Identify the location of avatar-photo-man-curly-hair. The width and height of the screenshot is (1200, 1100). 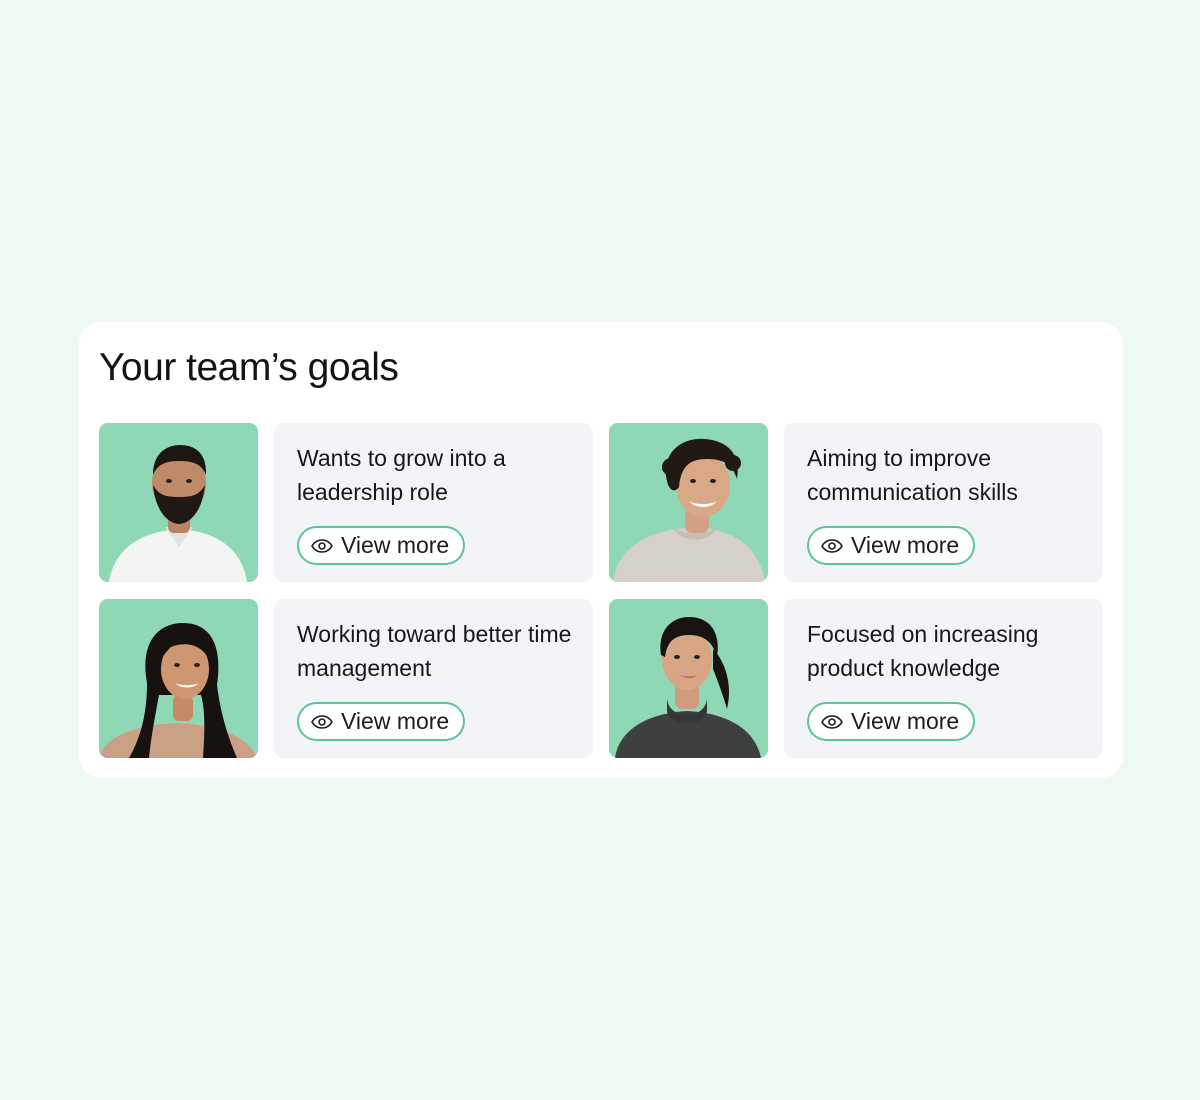
(688, 502).